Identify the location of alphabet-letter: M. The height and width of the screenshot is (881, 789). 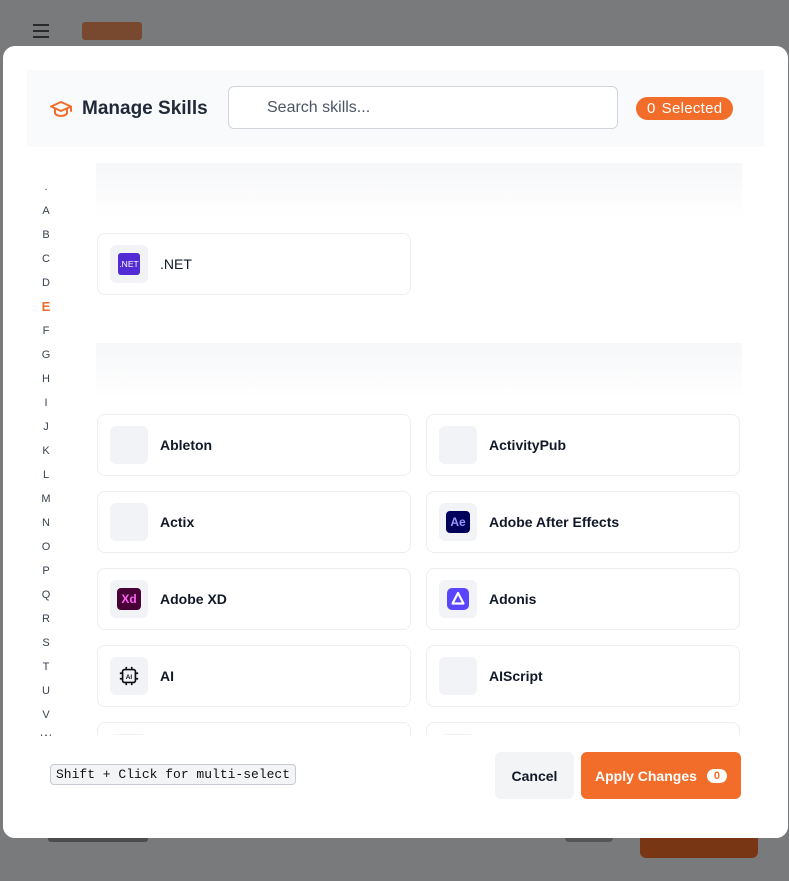
(45, 499).